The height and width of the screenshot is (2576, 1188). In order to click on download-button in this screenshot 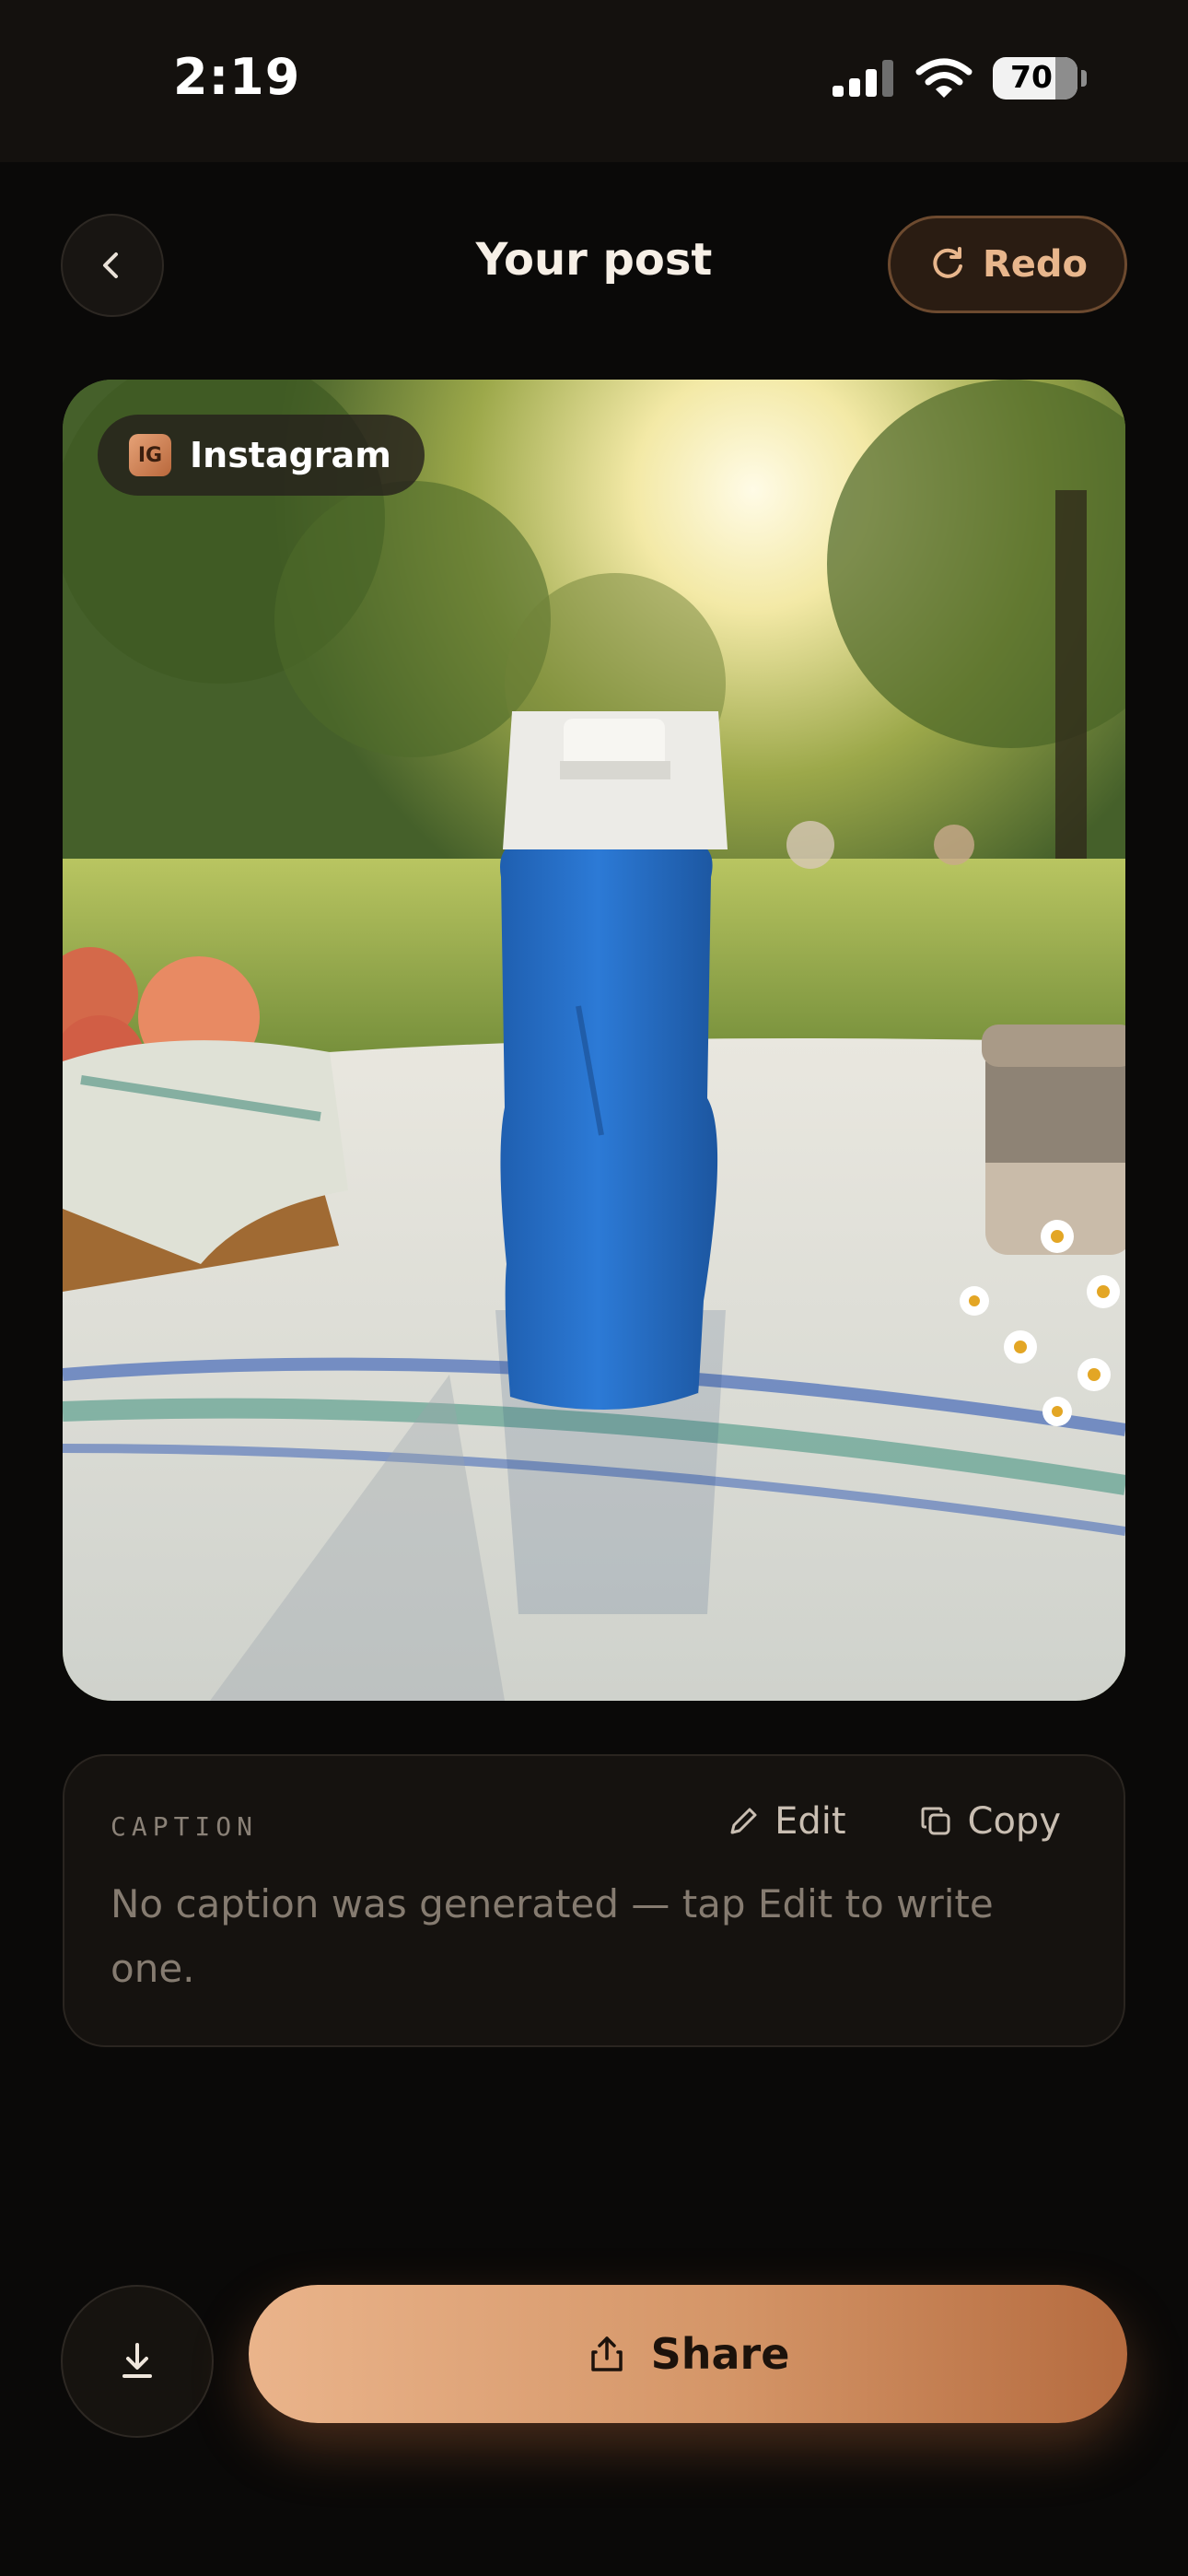, I will do `click(137, 2361)`.